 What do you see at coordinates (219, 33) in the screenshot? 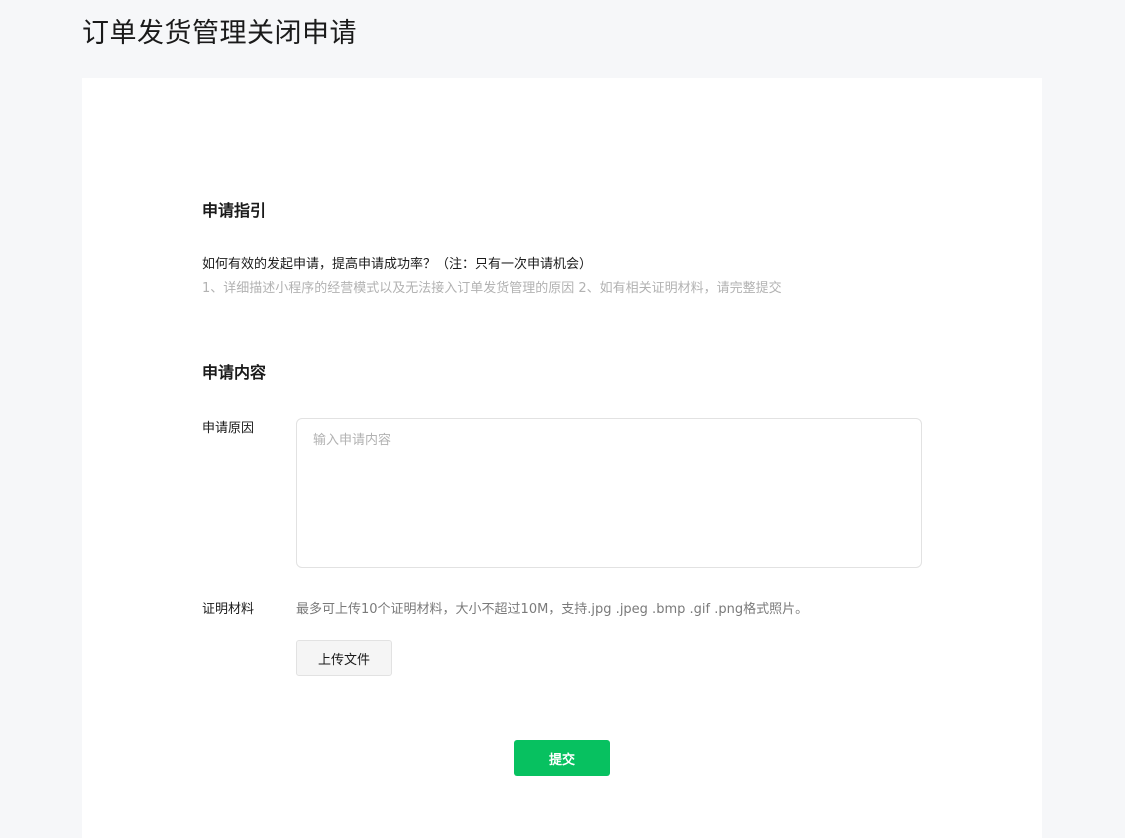
I see `page-title: 订单发货管理关闭申请` at bounding box center [219, 33].